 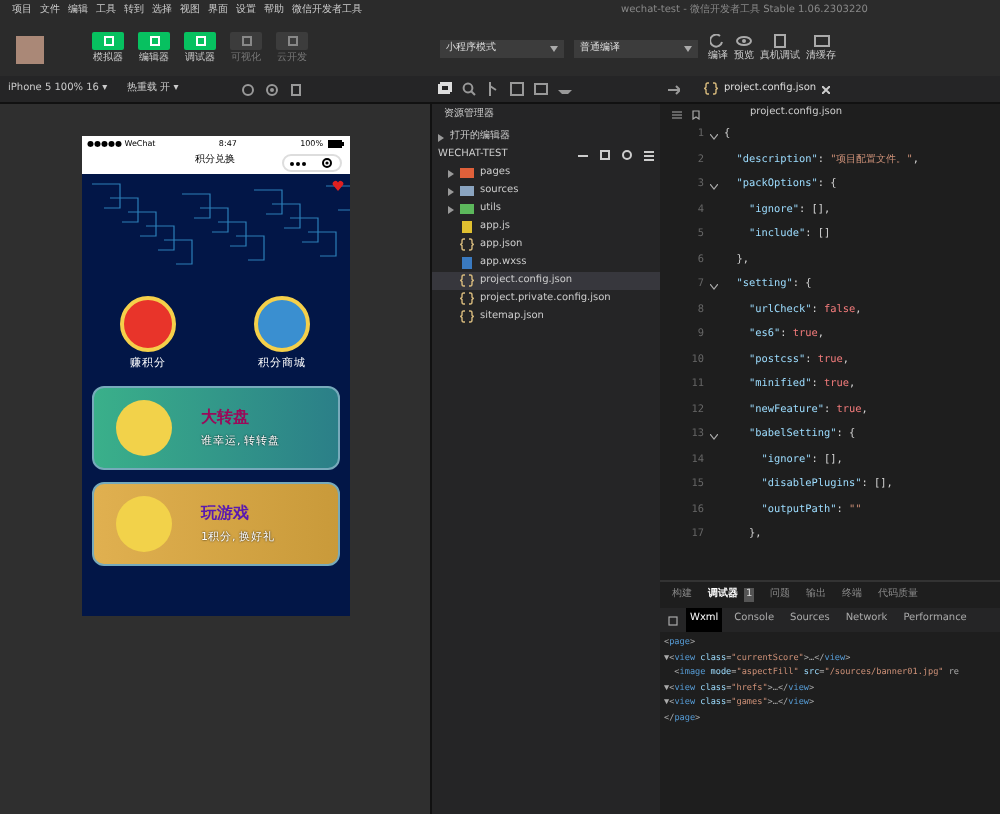 I want to click on heart-icon, so click(x=337, y=186).